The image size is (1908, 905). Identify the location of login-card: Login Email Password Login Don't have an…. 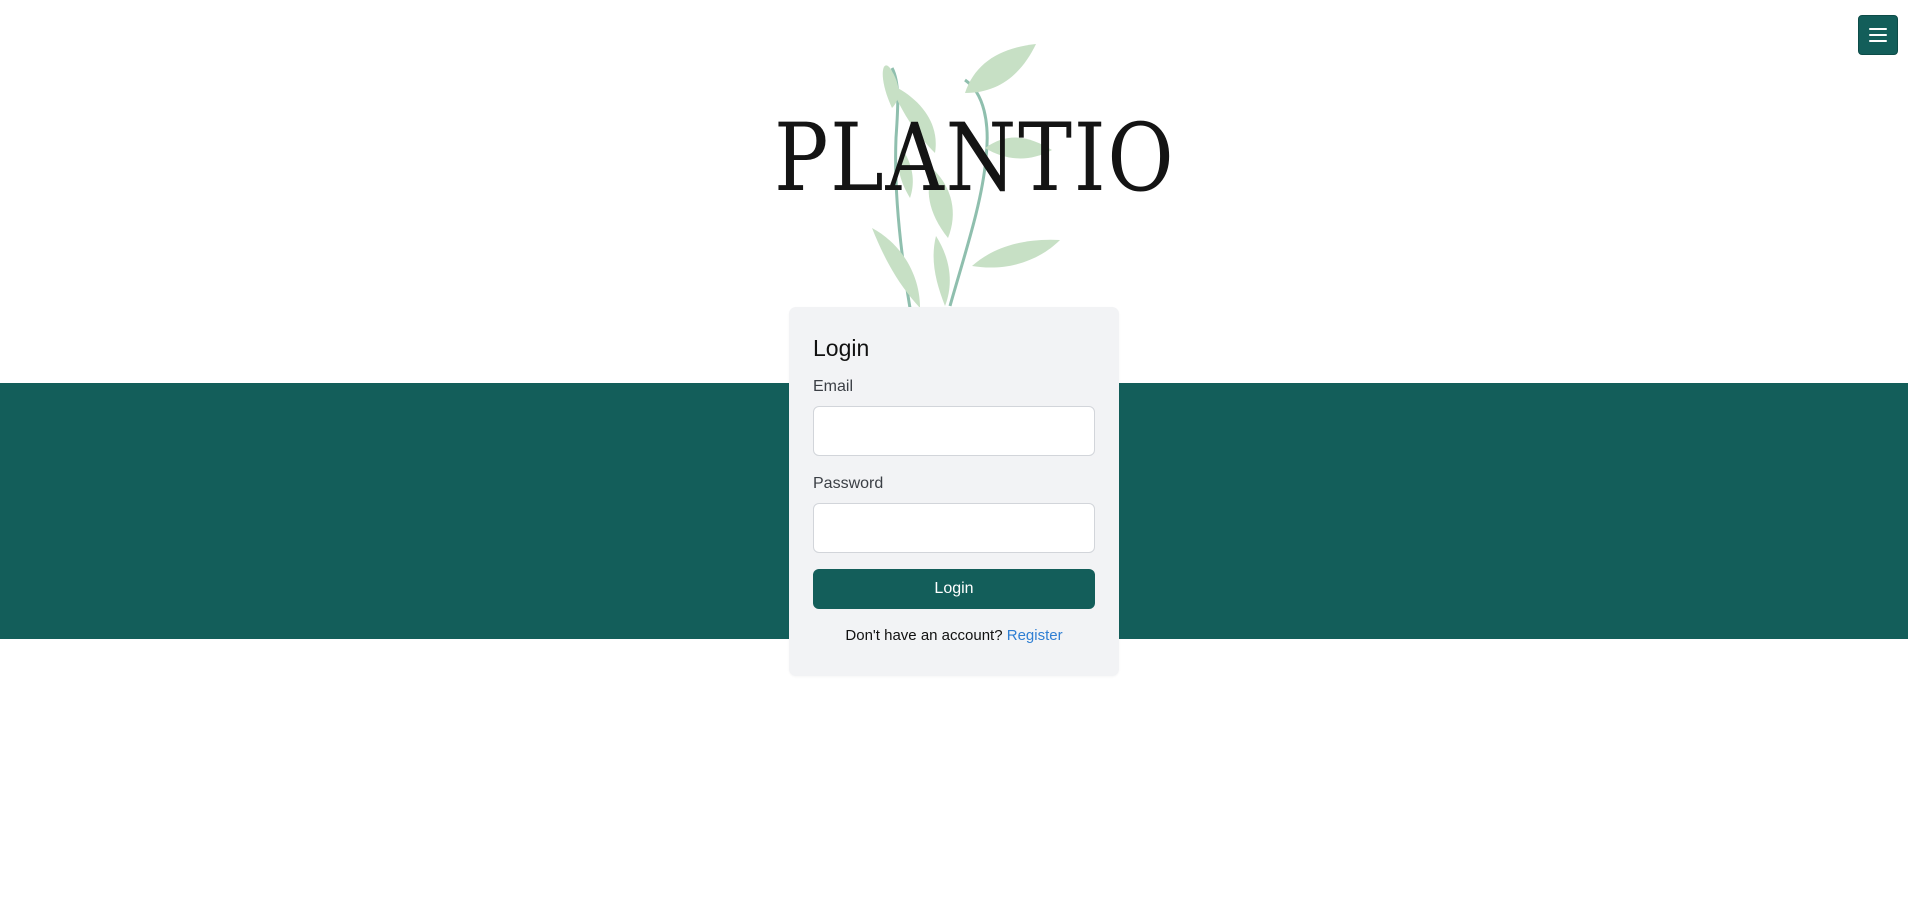
(954, 491).